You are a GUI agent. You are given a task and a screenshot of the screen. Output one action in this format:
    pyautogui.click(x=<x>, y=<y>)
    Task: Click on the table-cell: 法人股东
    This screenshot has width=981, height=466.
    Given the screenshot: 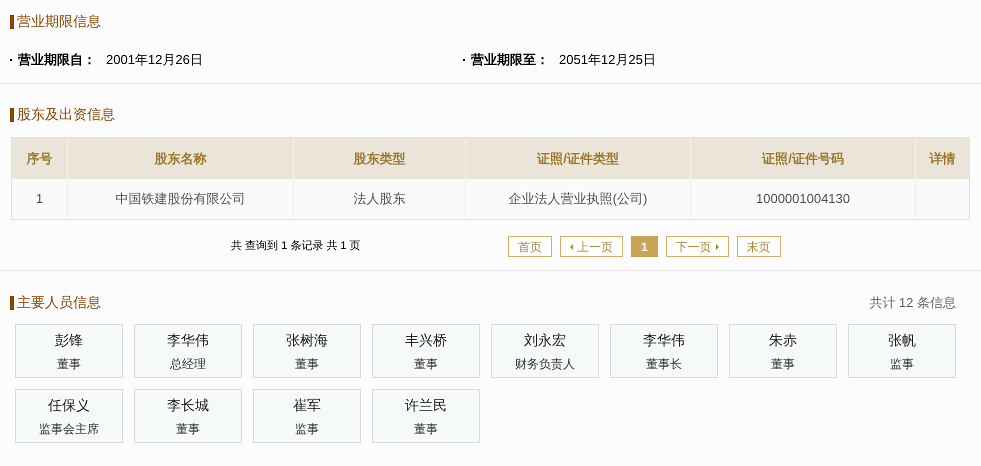 What is the action you would take?
    pyautogui.click(x=380, y=199)
    